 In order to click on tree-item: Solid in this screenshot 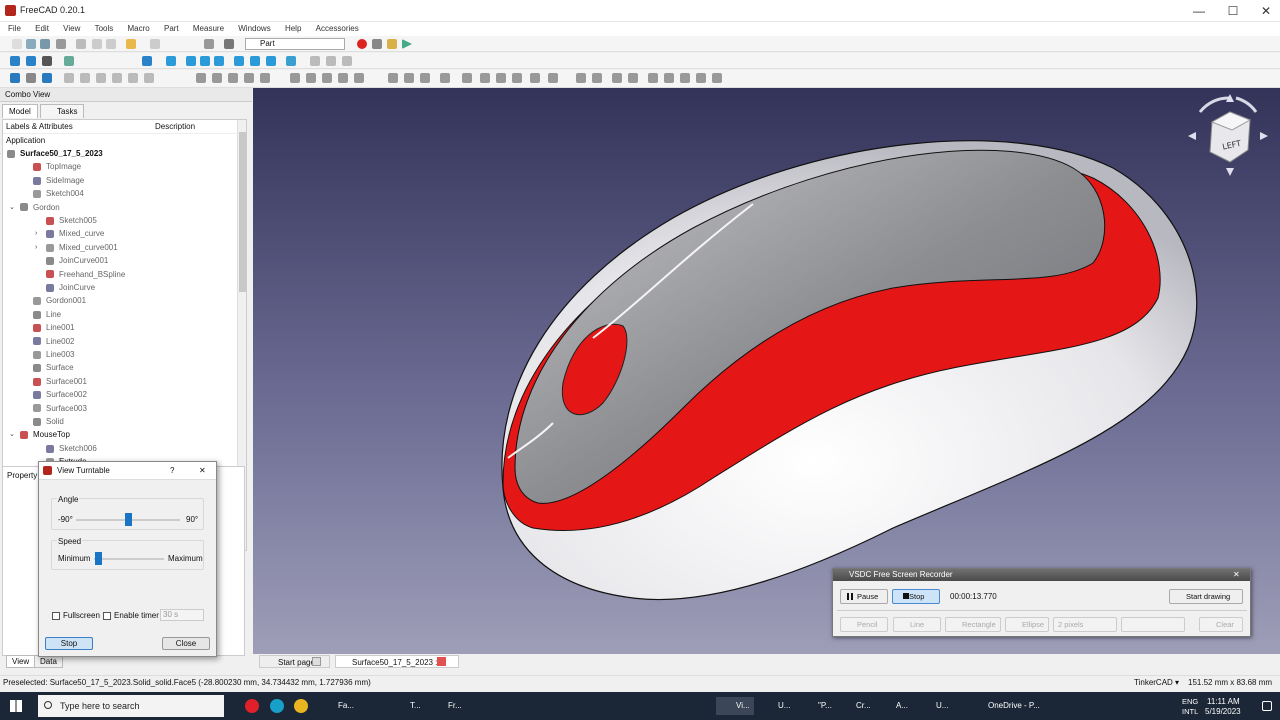, I will do `click(48, 421)`.